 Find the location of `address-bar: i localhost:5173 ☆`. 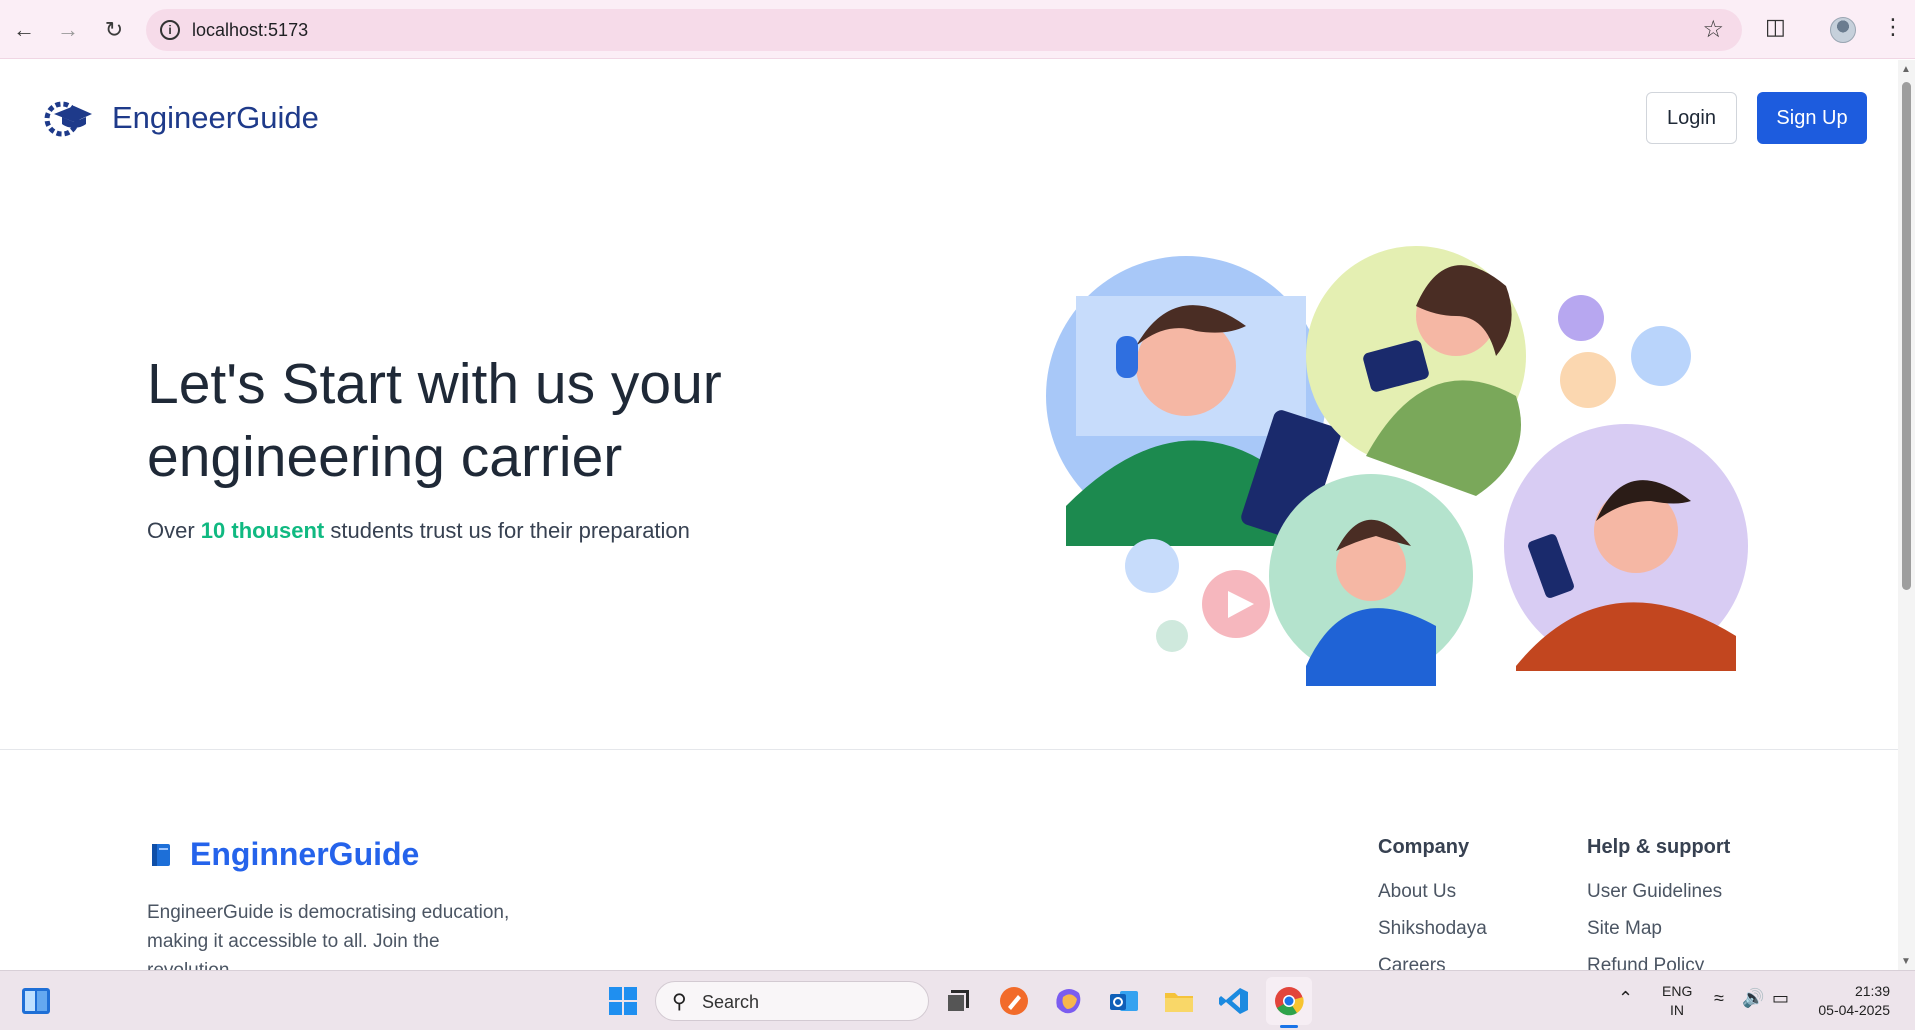

address-bar: i localhost:5173 ☆ is located at coordinates (944, 30).